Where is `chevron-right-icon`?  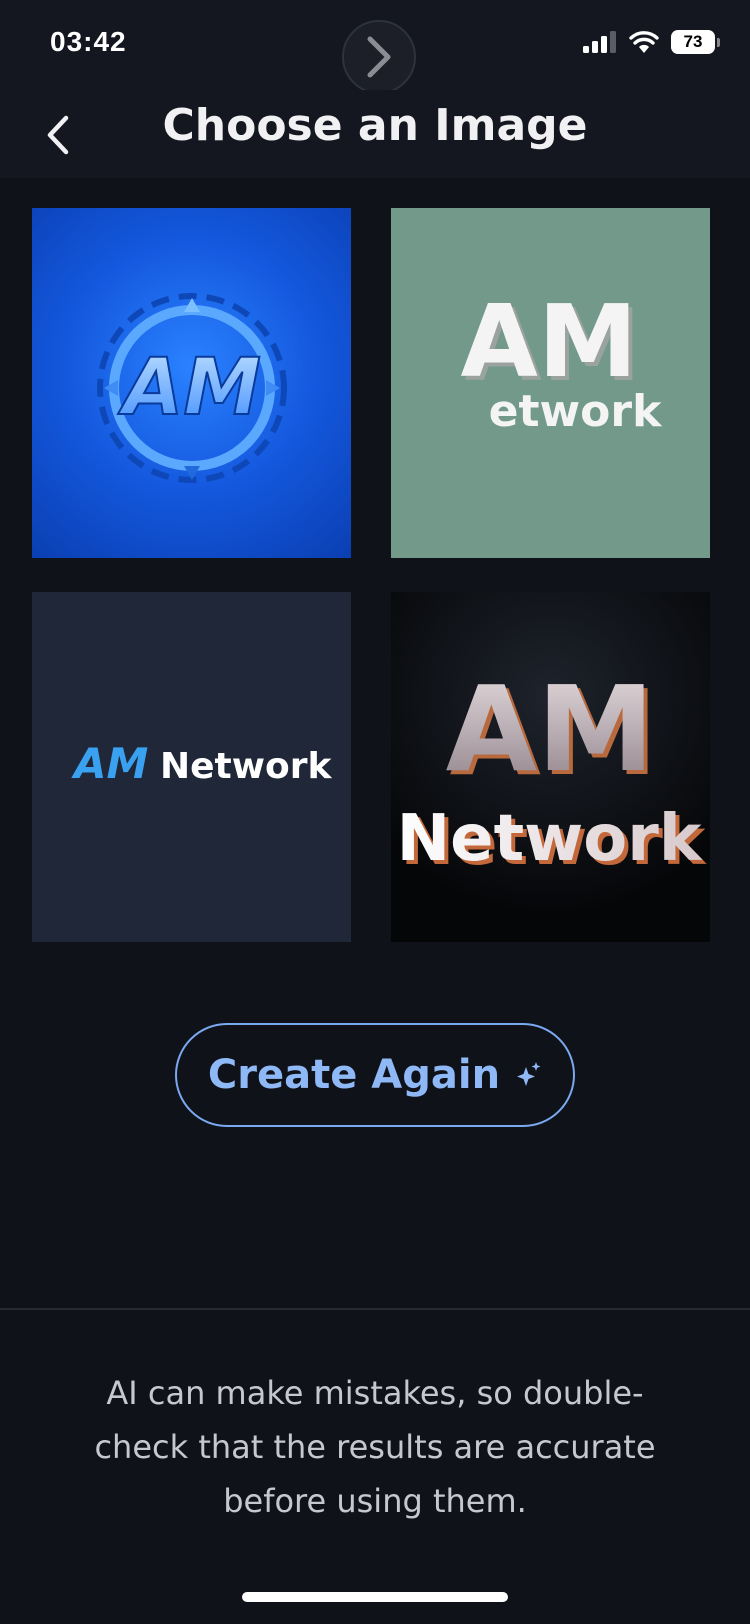 chevron-right-icon is located at coordinates (379, 57).